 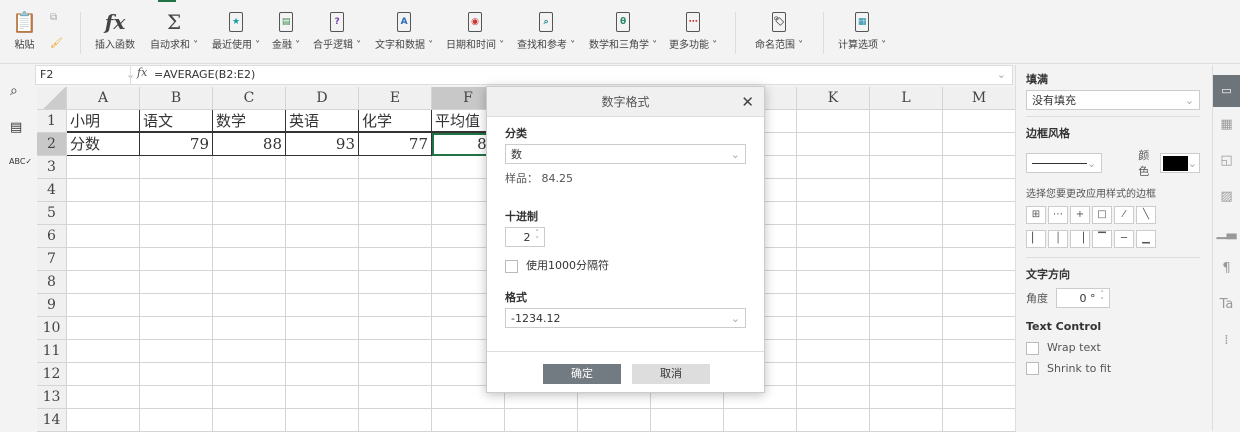 I want to click on row-header-3: 3, so click(x=52, y=167).